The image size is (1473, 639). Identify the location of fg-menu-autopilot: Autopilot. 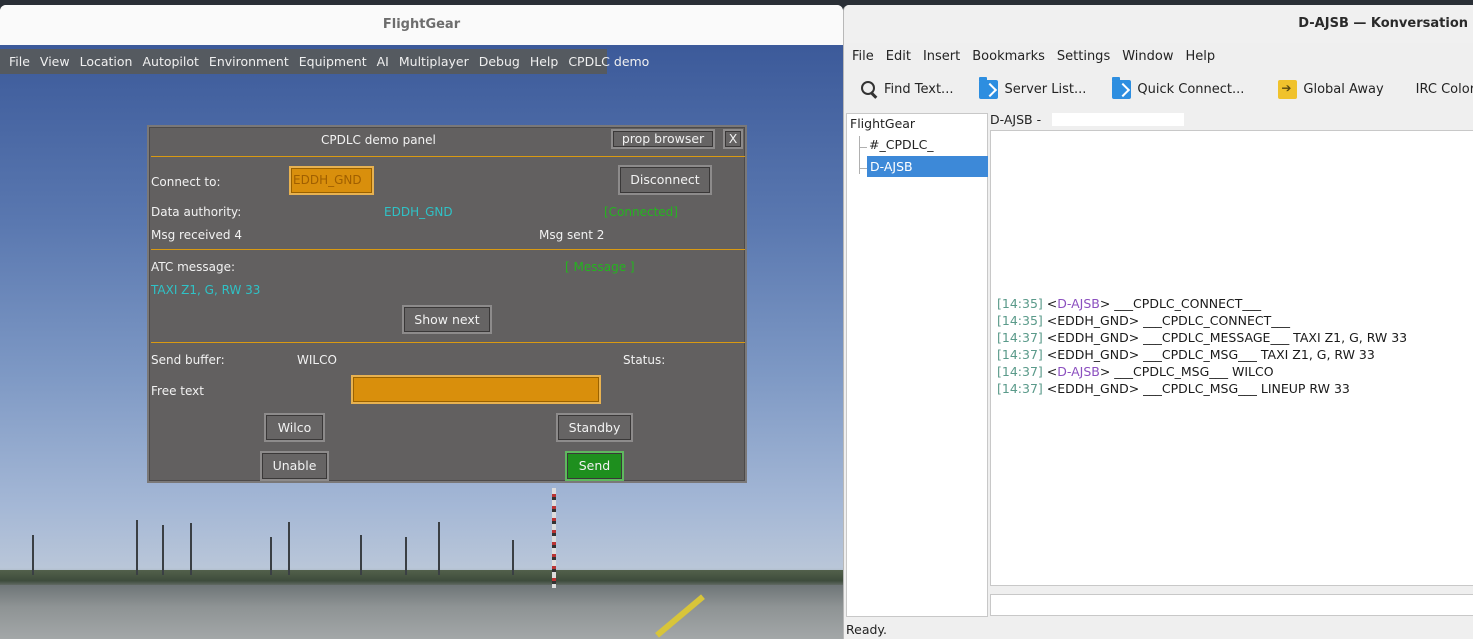
(170, 61).